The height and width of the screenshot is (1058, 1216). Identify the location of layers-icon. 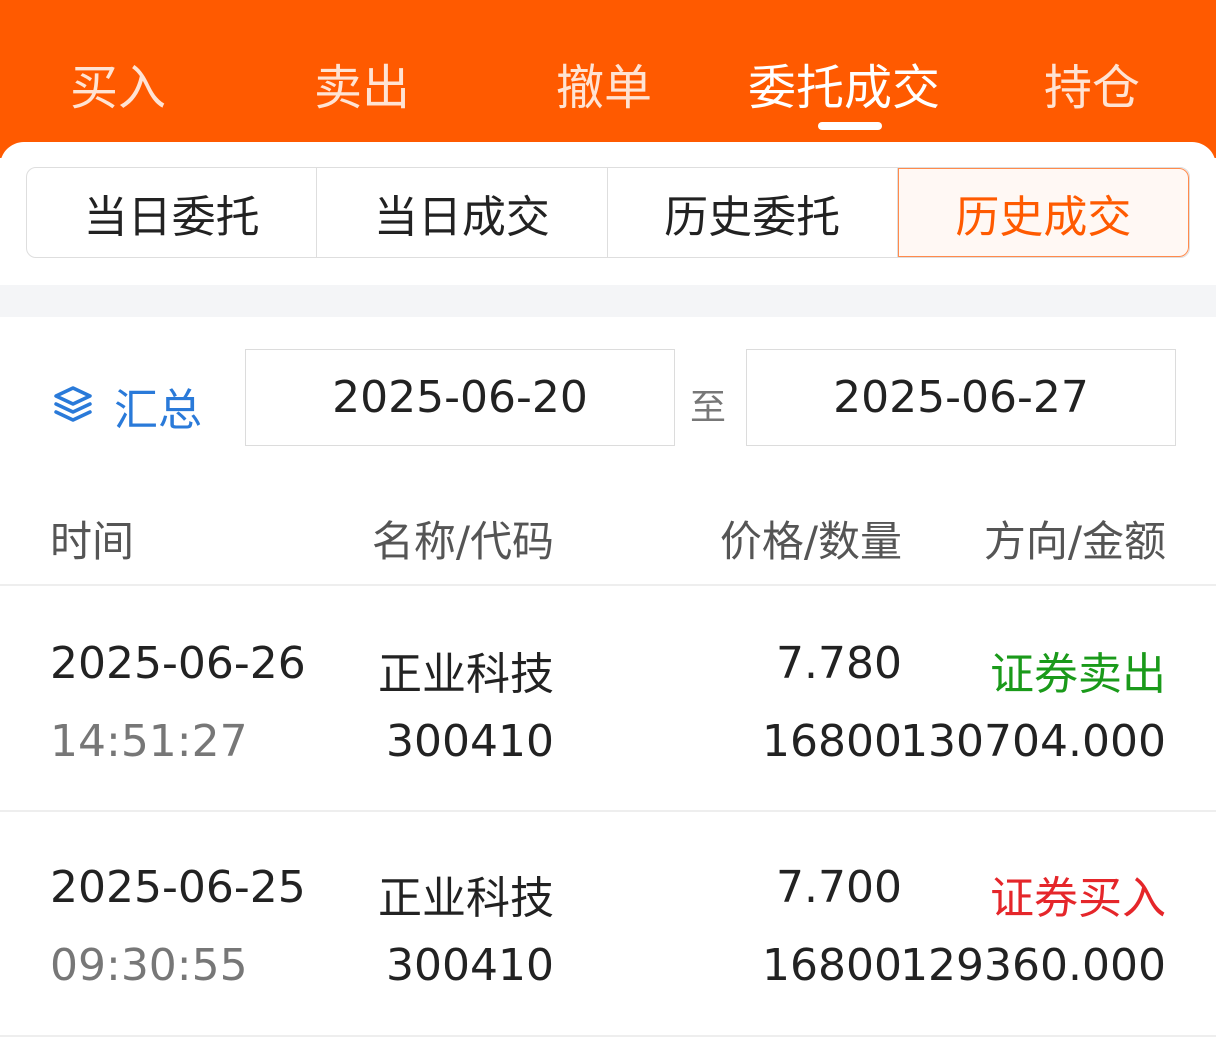
(73, 406).